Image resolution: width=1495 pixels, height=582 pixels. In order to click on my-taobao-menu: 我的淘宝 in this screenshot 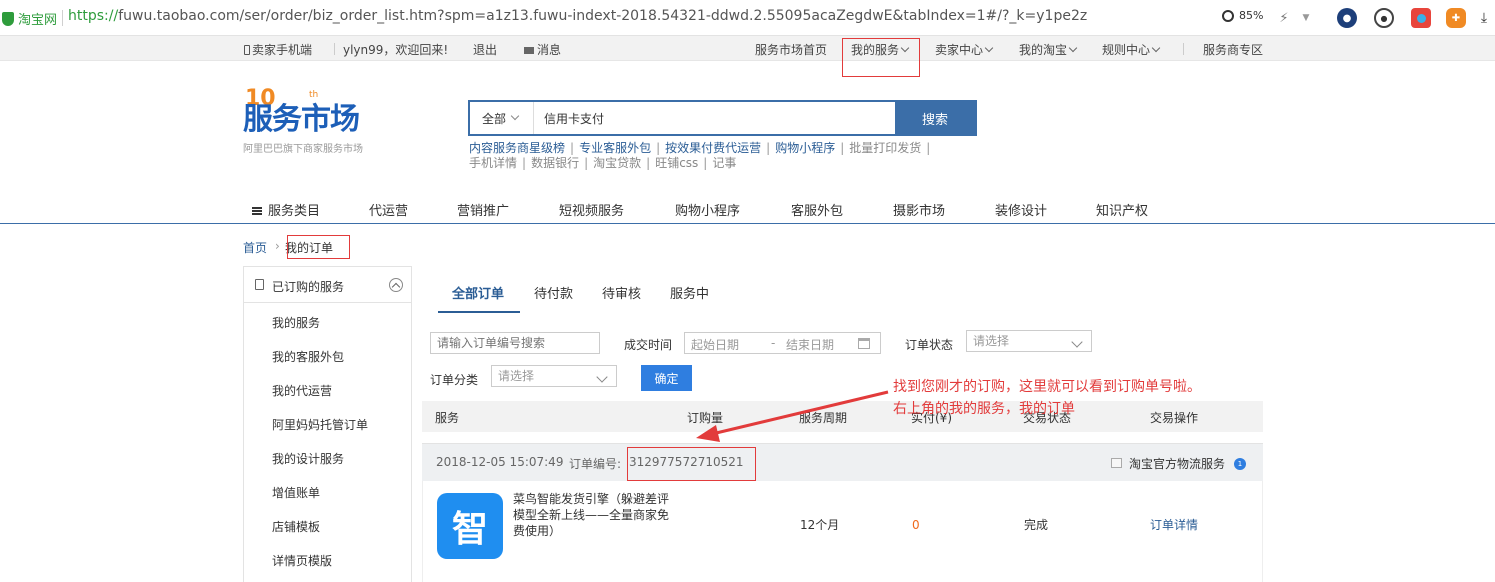, I will do `click(1048, 49)`.